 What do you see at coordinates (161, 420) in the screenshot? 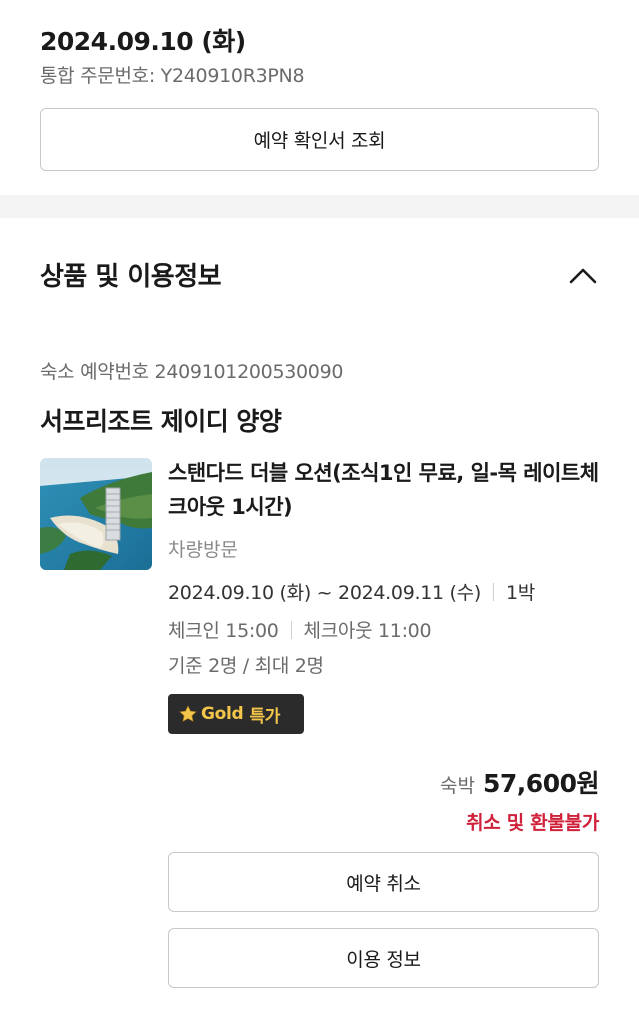
I see `hotel-name: 서프리조트 제이디 양양` at bounding box center [161, 420].